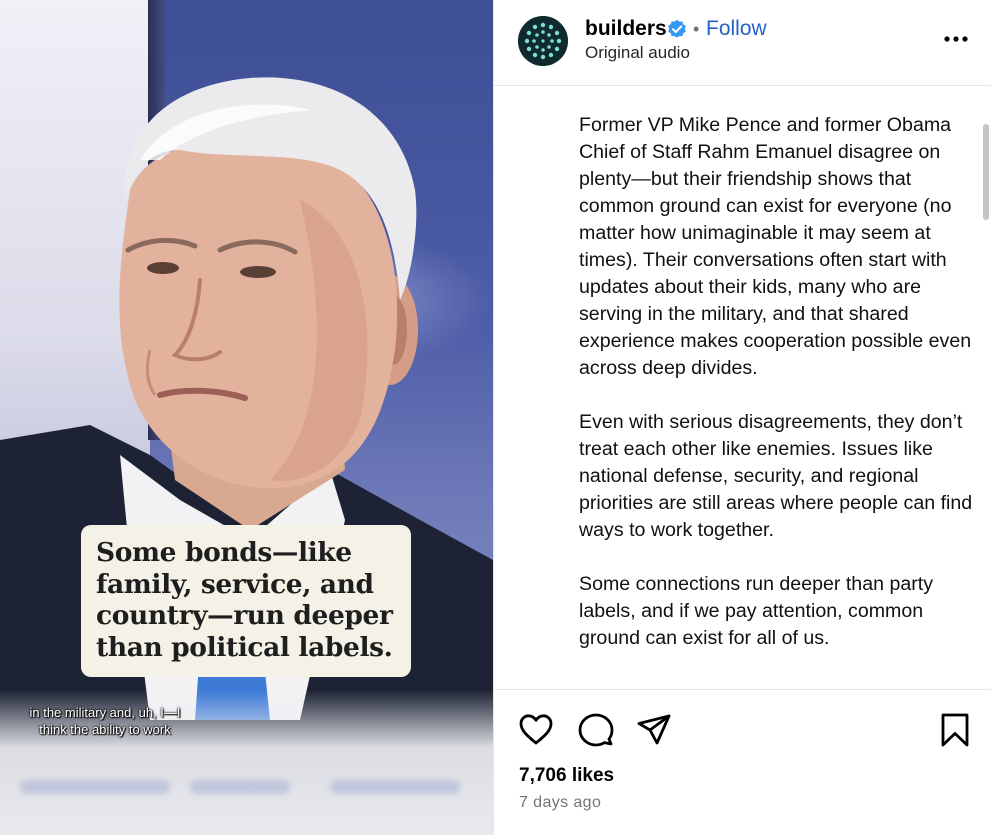 Image resolution: width=991 pixels, height=835 pixels. I want to click on bookmark-icon, so click(955, 730).